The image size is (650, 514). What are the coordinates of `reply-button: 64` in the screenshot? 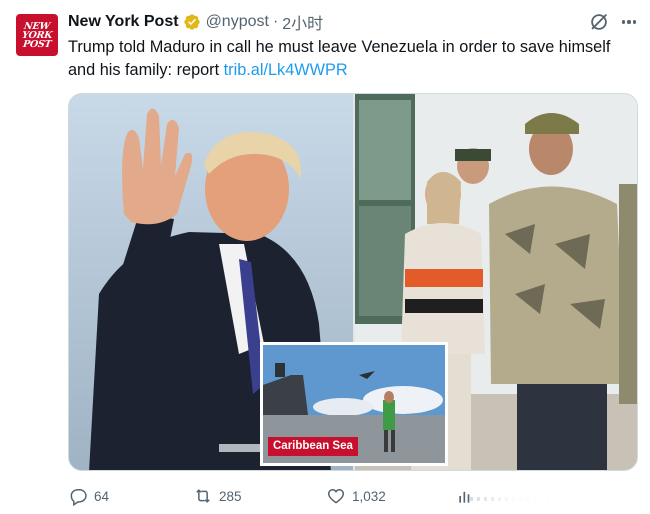 It's located at (88, 496).